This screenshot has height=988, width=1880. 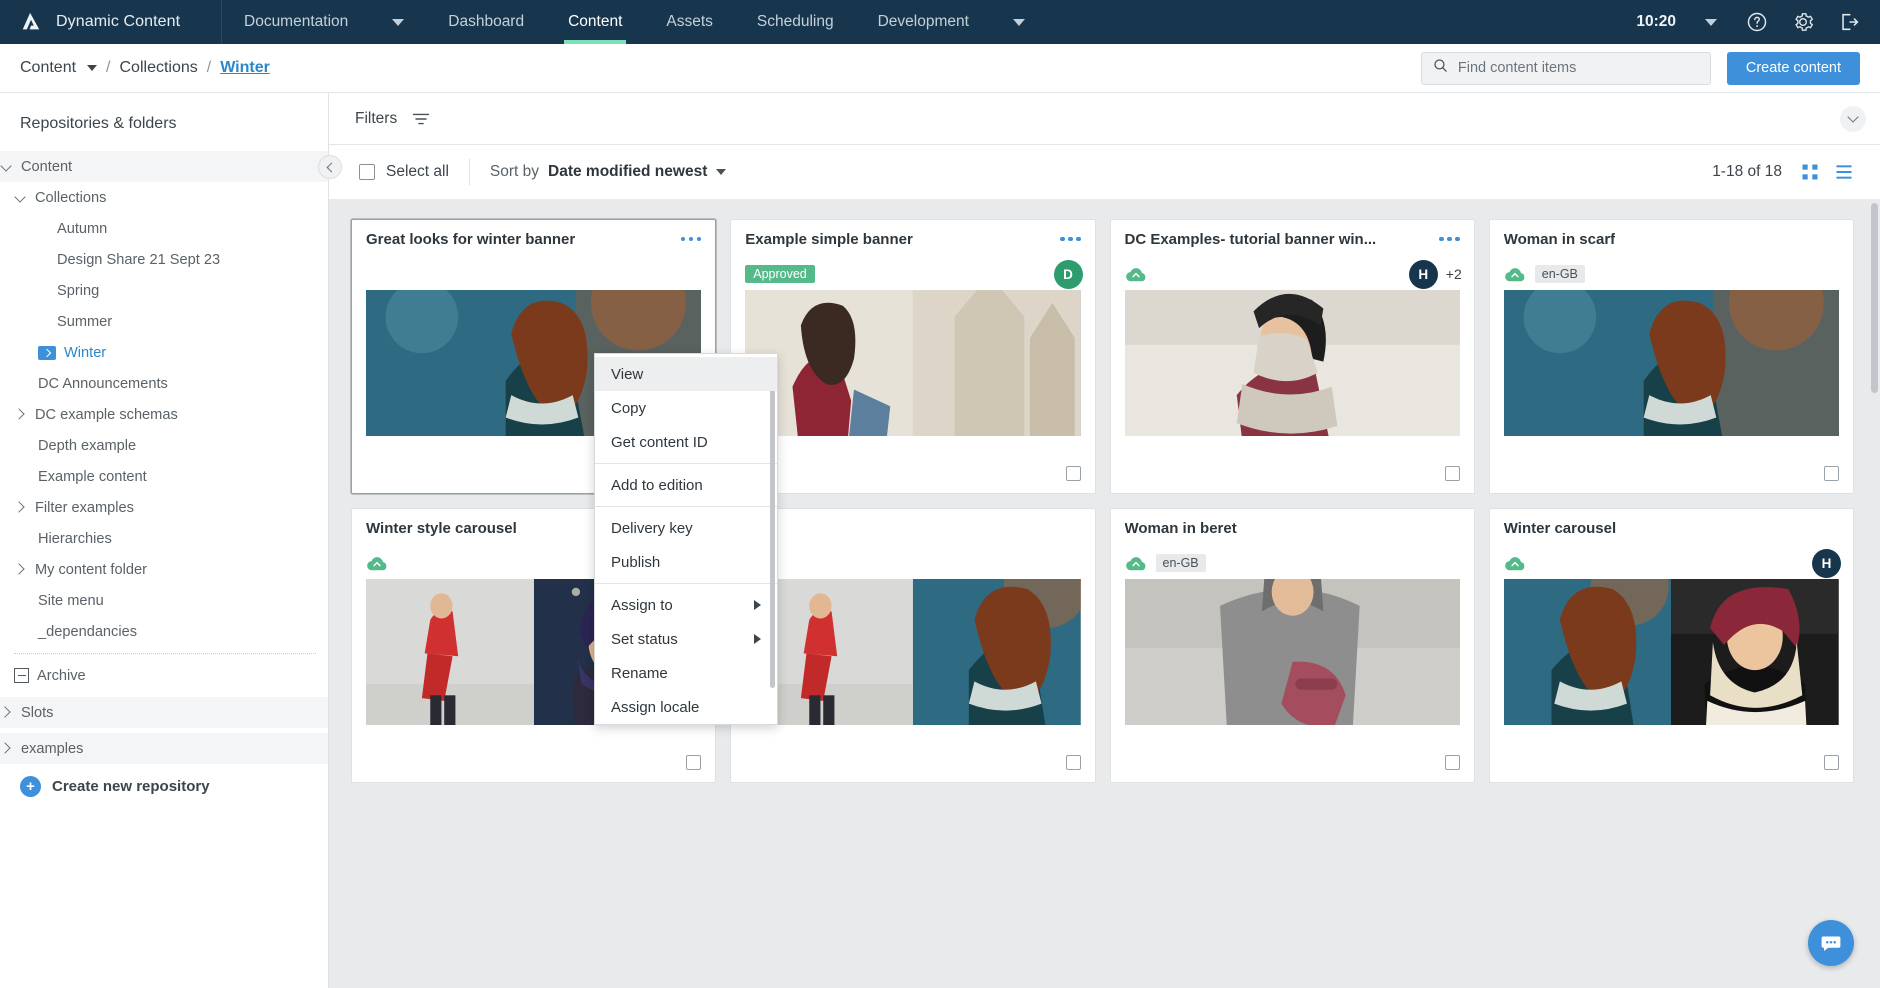 What do you see at coordinates (686, 673) in the screenshot?
I see `context-menu-item-rename: Rename` at bounding box center [686, 673].